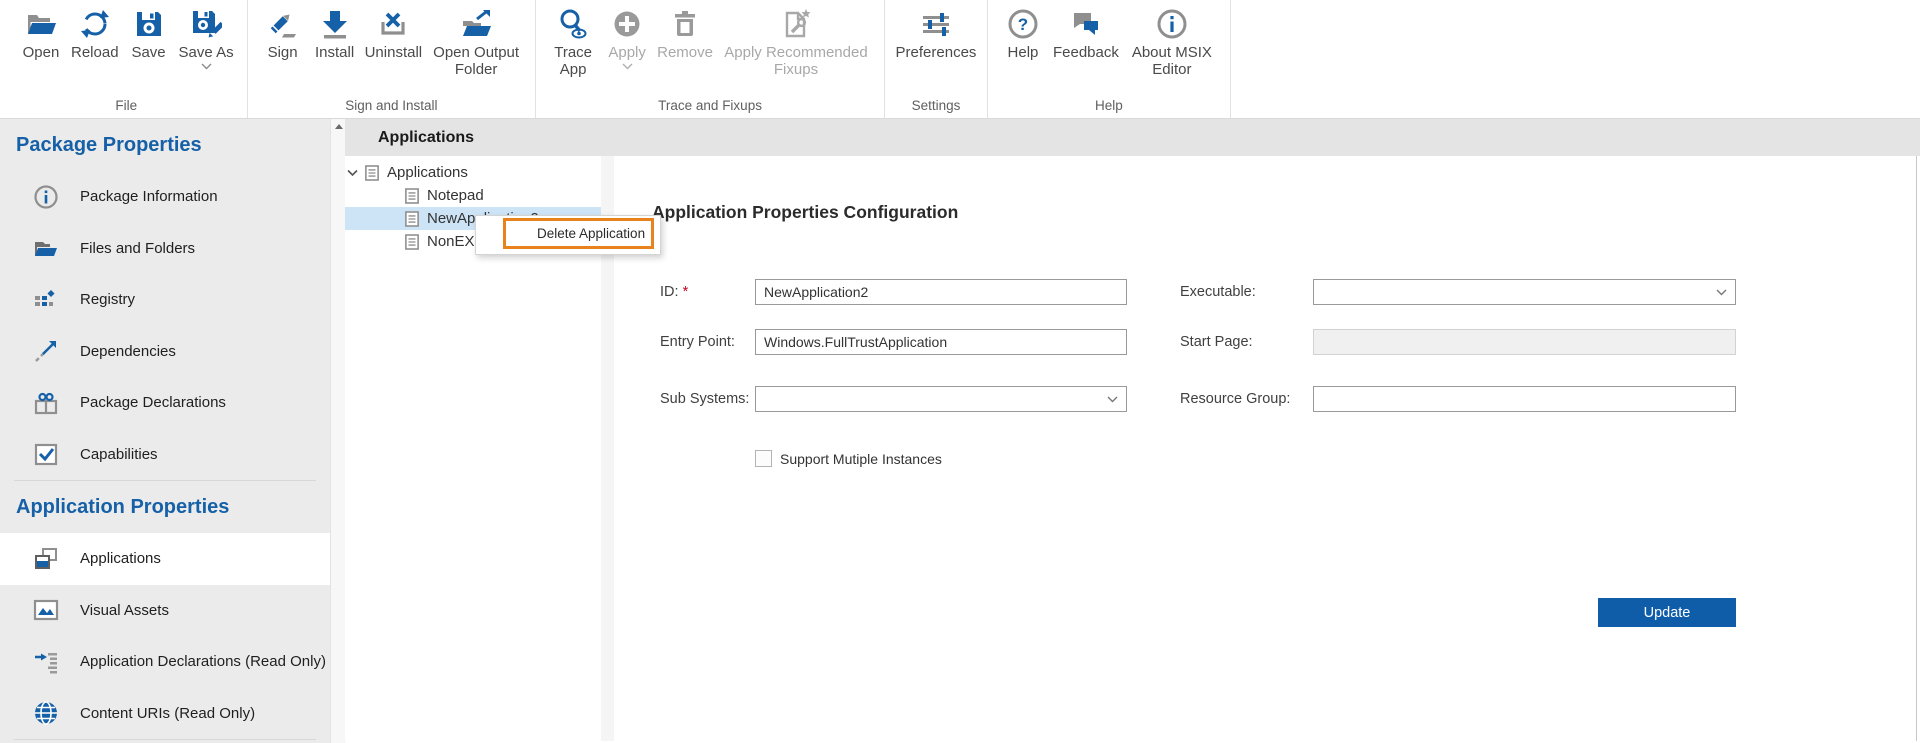  What do you see at coordinates (109, 144) in the screenshot?
I see `sidebar-heading-package-properties: Package Properties` at bounding box center [109, 144].